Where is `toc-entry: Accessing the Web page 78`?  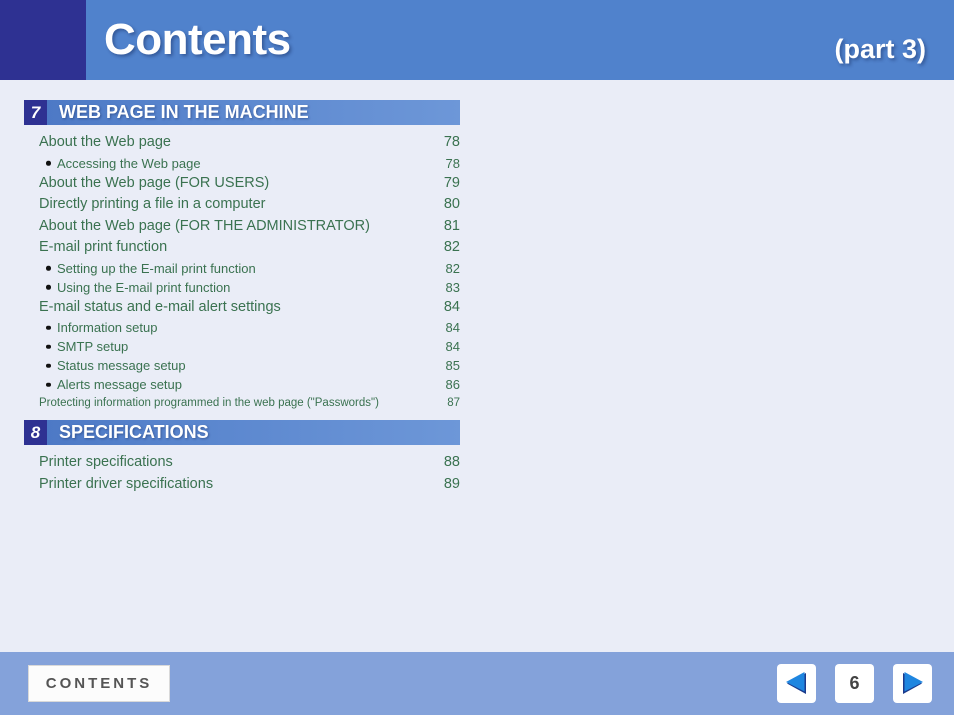
toc-entry: Accessing the Web page 78 is located at coordinates (242, 163).